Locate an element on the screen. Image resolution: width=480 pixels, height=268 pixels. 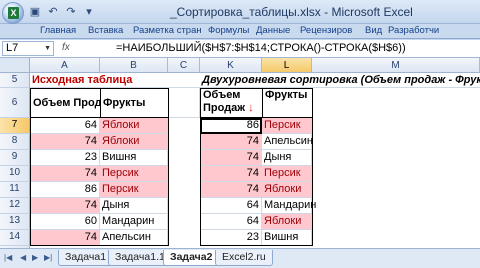
table-cell: 86 is located at coordinates (65, 190).